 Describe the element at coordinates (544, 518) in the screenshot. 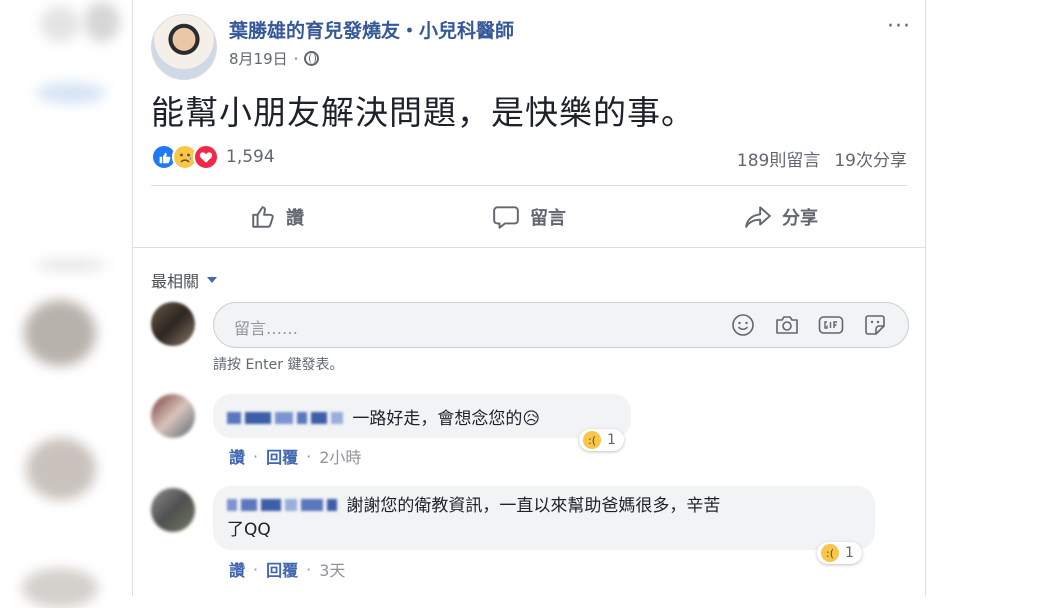

I see `comment-bubble: 謝謝您的衛教資訊，一直以來幫助爸媽很多，辛苦 了QQ` at that location.